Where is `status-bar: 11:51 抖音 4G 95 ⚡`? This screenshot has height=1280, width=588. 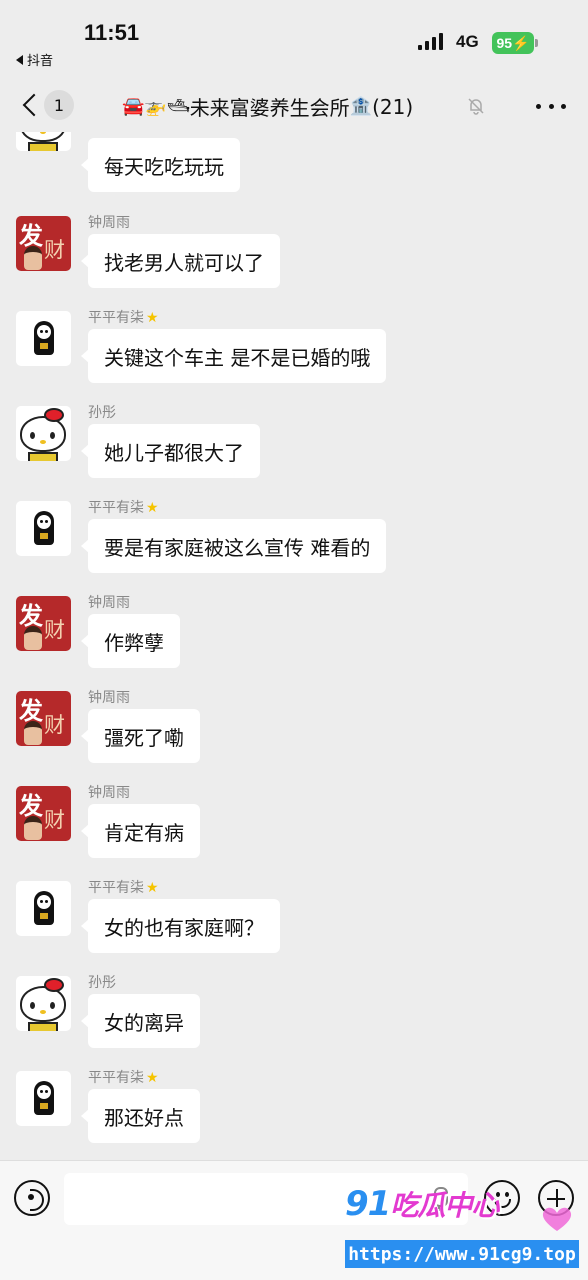
status-bar: 11:51 抖音 4G 95 ⚡ is located at coordinates (294, 40).